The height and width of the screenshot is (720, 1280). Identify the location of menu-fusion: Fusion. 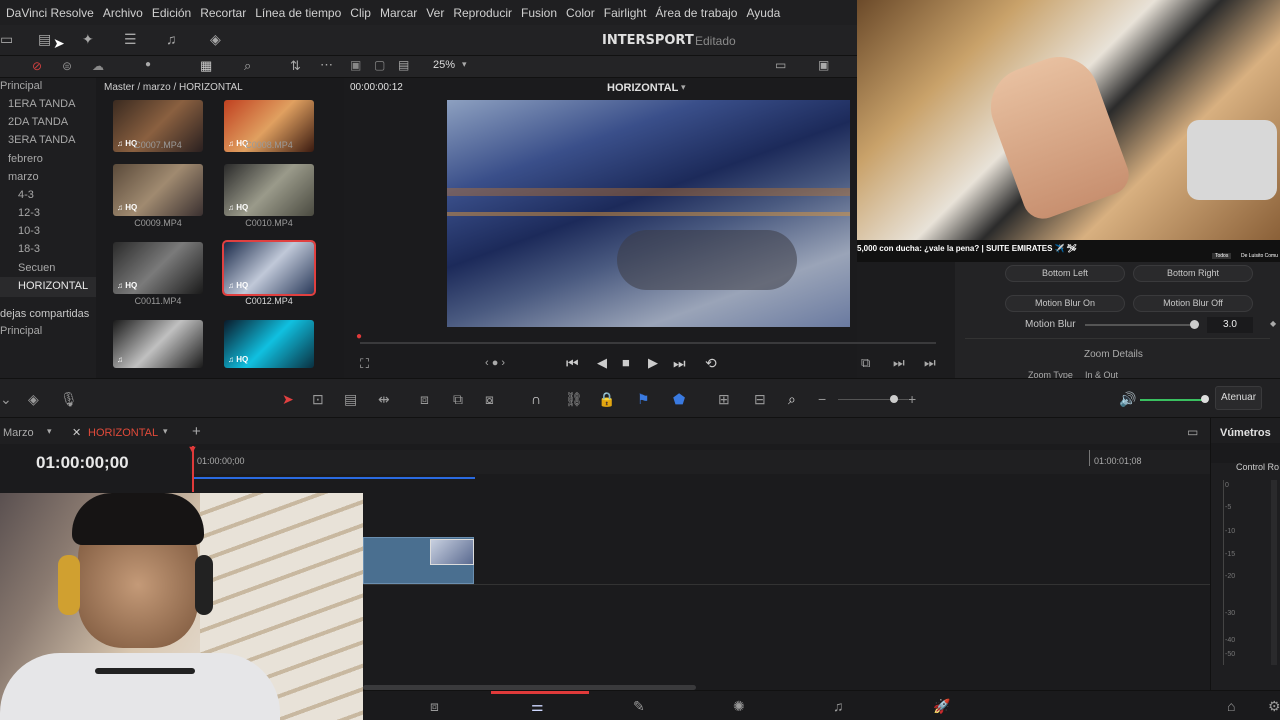
(539, 13).